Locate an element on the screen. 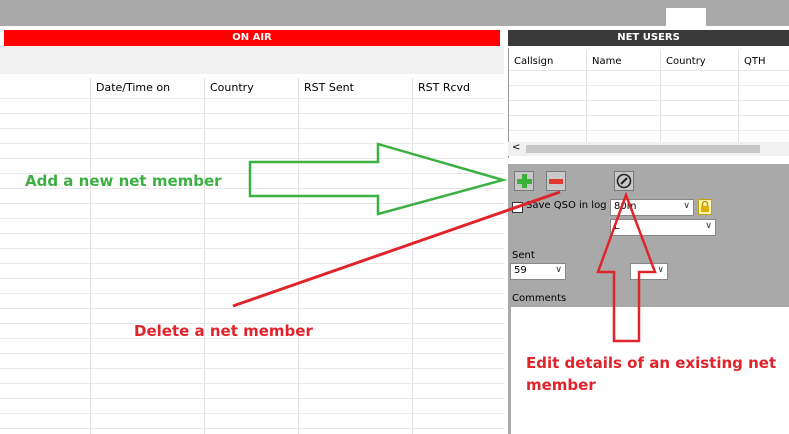 Image resolution: width=789 pixels, height=434 pixels. annotation-delete: Delete a net member is located at coordinates (223, 331).